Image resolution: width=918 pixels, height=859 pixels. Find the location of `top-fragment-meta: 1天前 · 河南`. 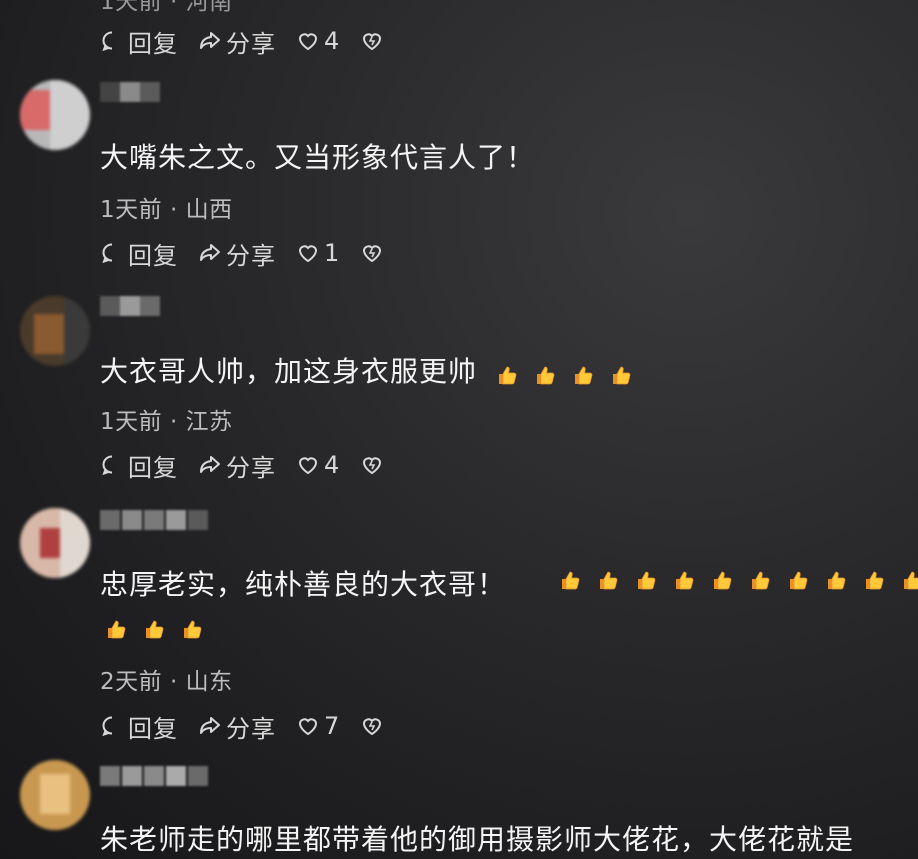

top-fragment-meta: 1天前 · 河南 is located at coordinates (166, 7).